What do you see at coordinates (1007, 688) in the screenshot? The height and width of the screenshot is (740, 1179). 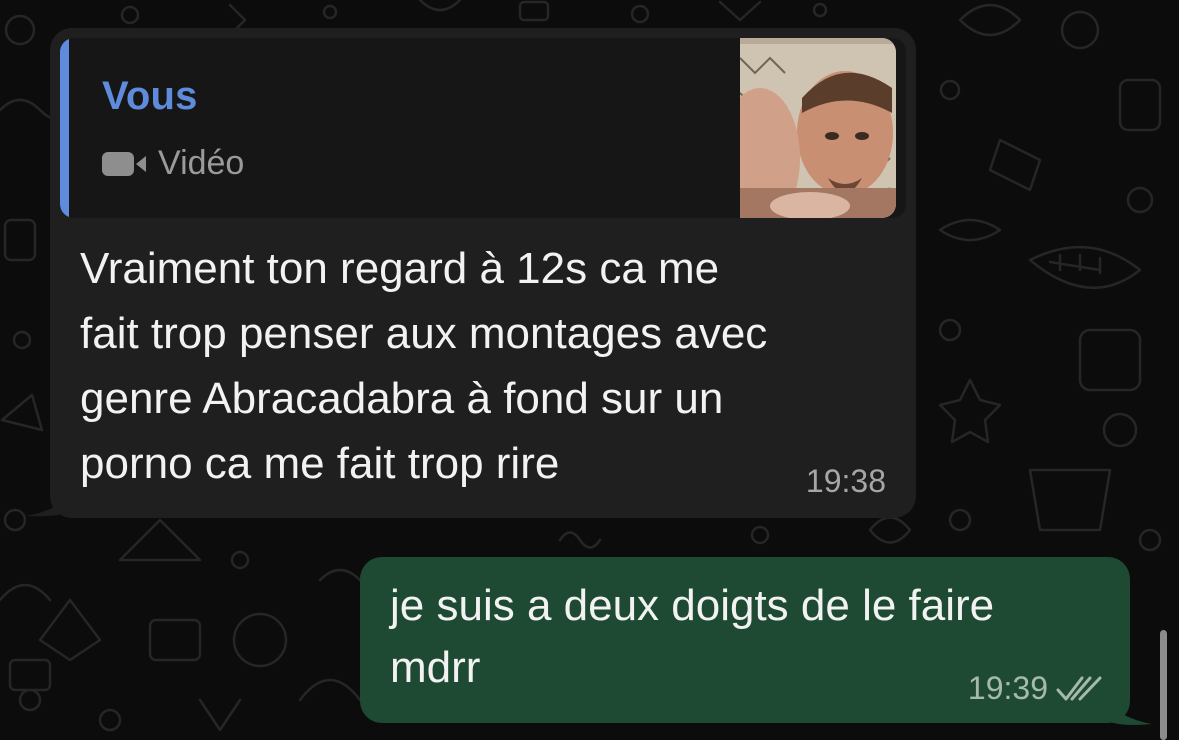 I see `message-timestamp: 19:39` at bounding box center [1007, 688].